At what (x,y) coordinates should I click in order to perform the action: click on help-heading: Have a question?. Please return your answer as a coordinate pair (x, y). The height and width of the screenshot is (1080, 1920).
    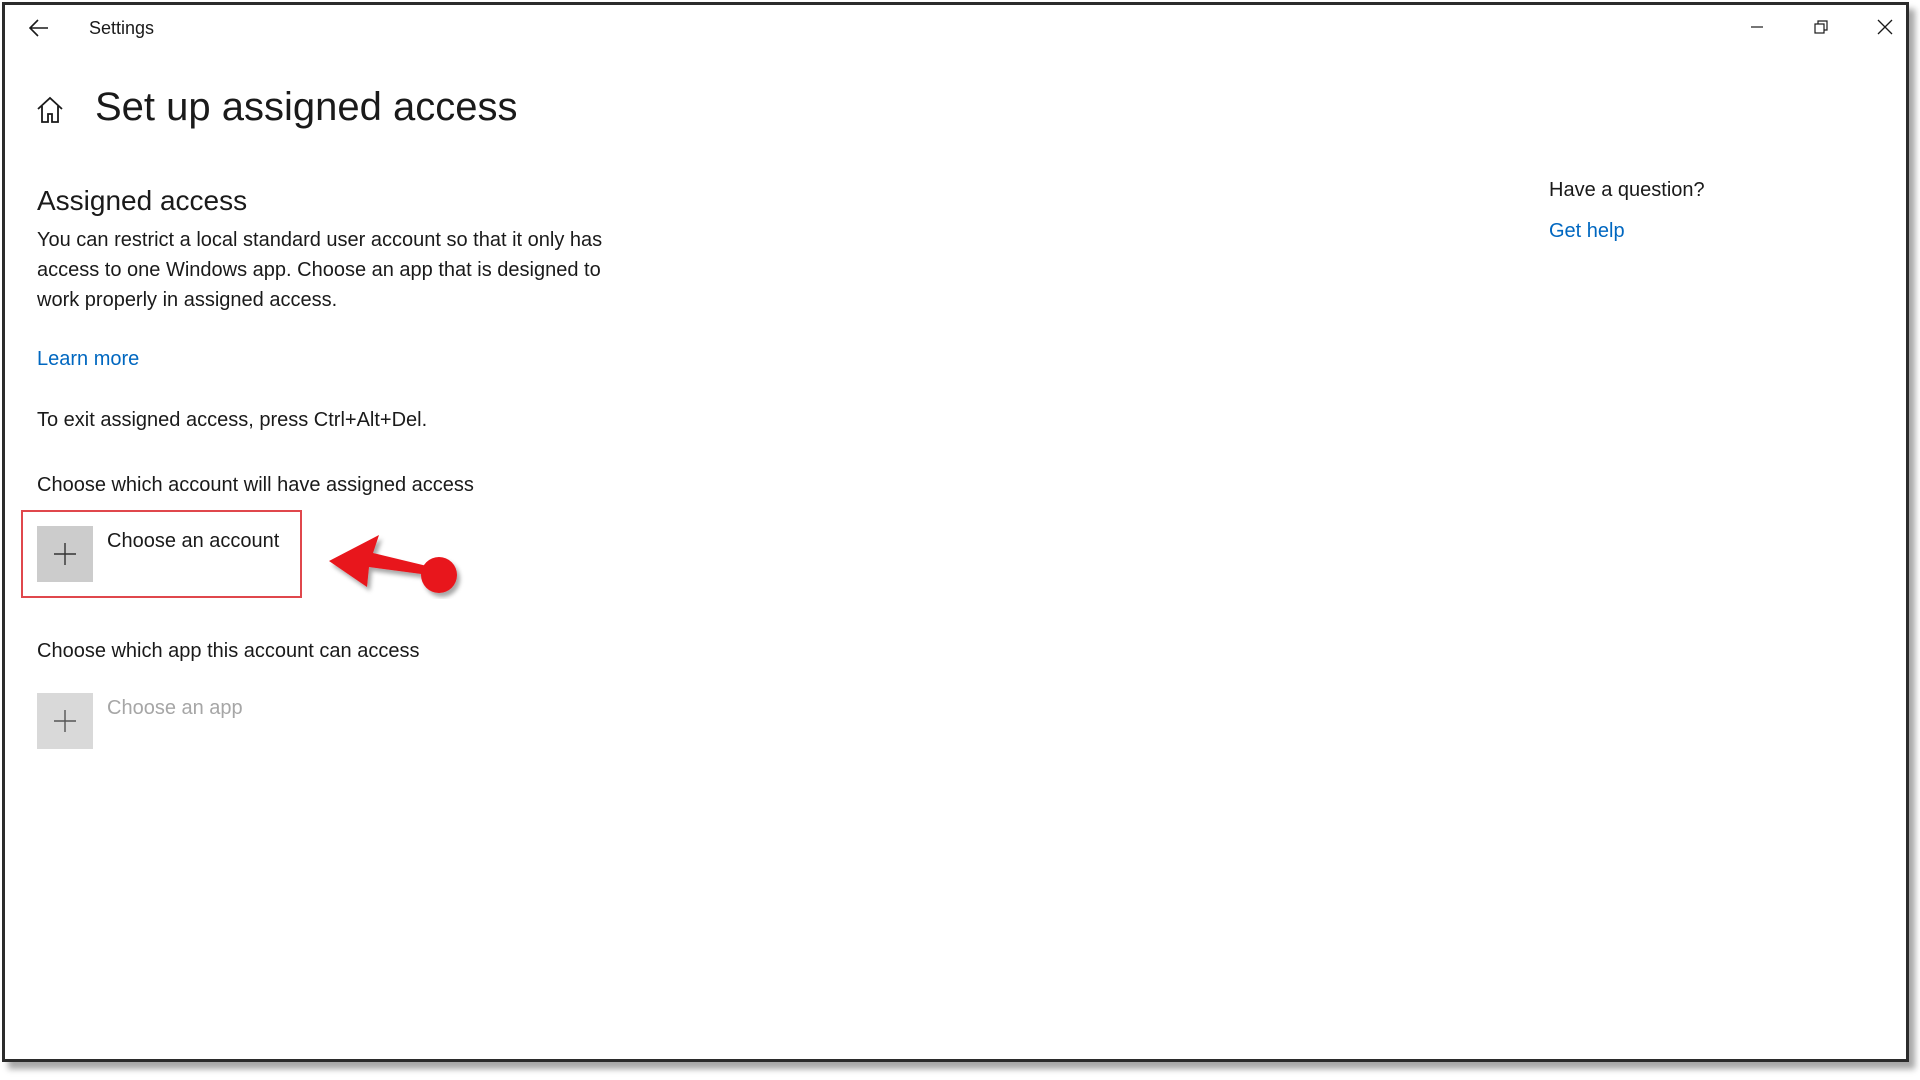
    Looking at the image, I should click on (1627, 190).